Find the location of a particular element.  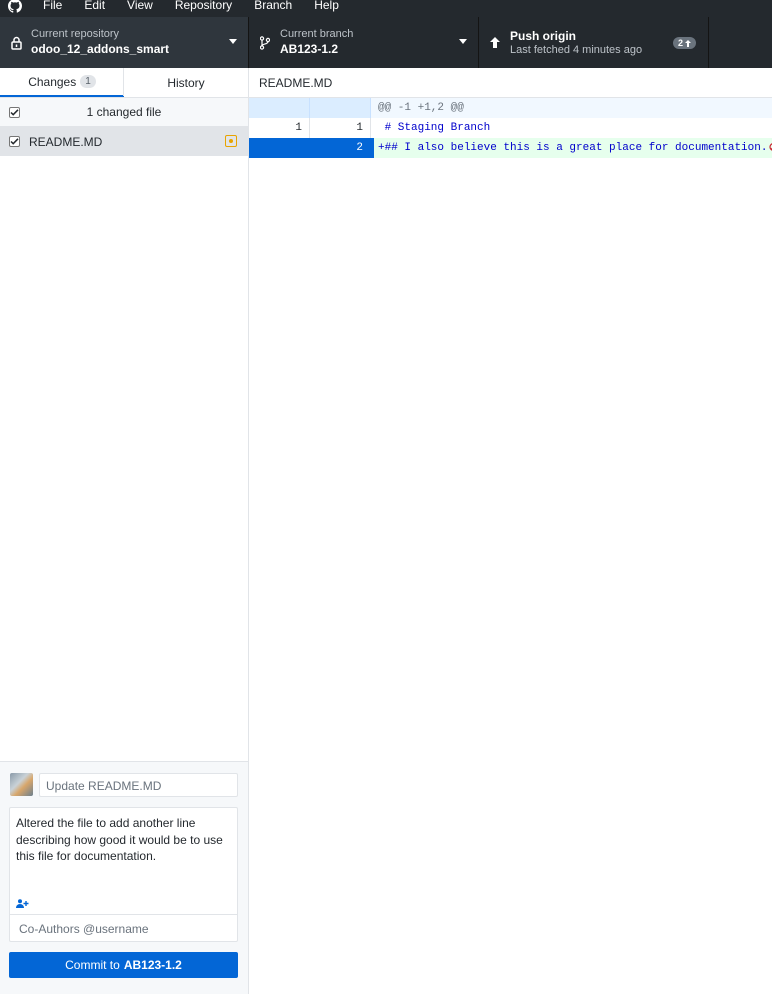

commit-summary-input: Update README.MD is located at coordinates (138, 785).